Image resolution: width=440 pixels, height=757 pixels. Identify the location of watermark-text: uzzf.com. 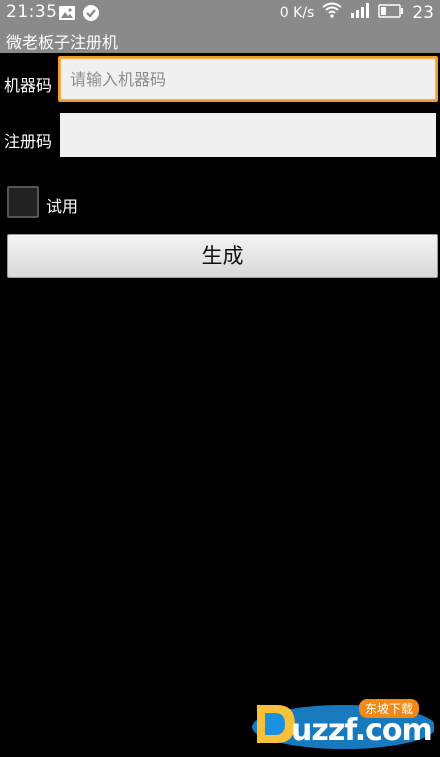
(362, 730).